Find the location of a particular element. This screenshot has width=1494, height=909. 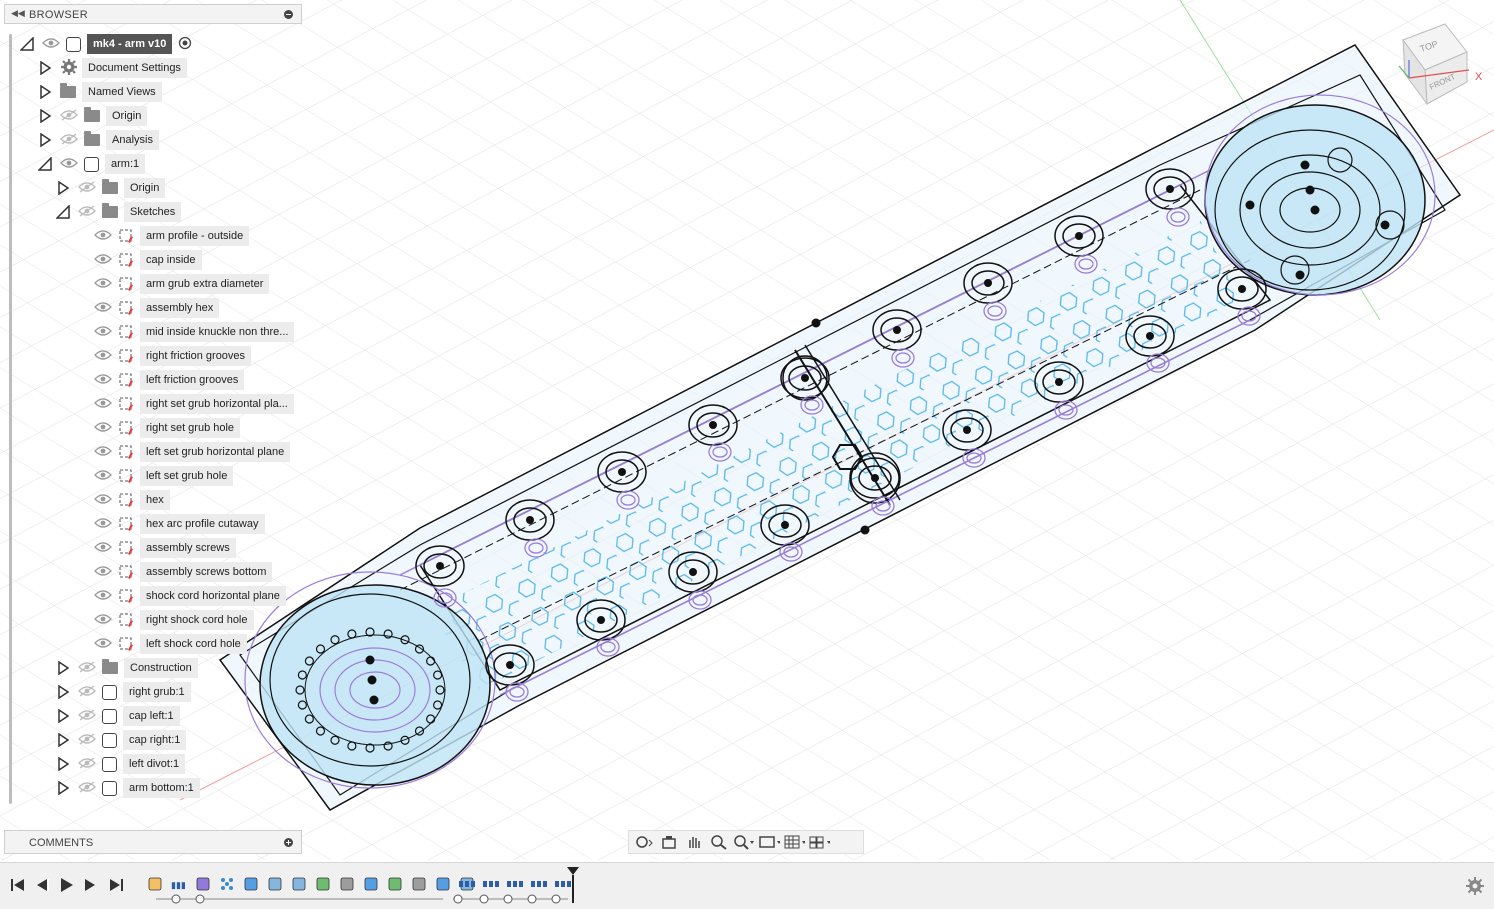

tree-component-item-1: Sketches is located at coordinates (118, 212).